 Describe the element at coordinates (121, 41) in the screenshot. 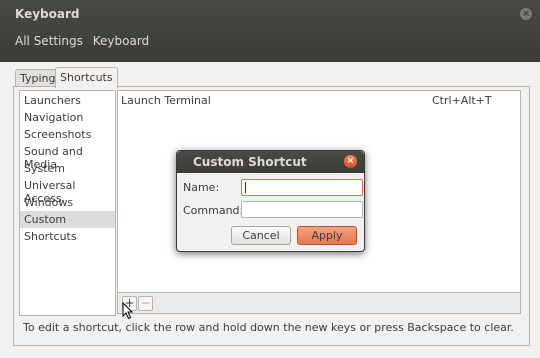

I see `breadcrumb-current: Keyboard` at that location.